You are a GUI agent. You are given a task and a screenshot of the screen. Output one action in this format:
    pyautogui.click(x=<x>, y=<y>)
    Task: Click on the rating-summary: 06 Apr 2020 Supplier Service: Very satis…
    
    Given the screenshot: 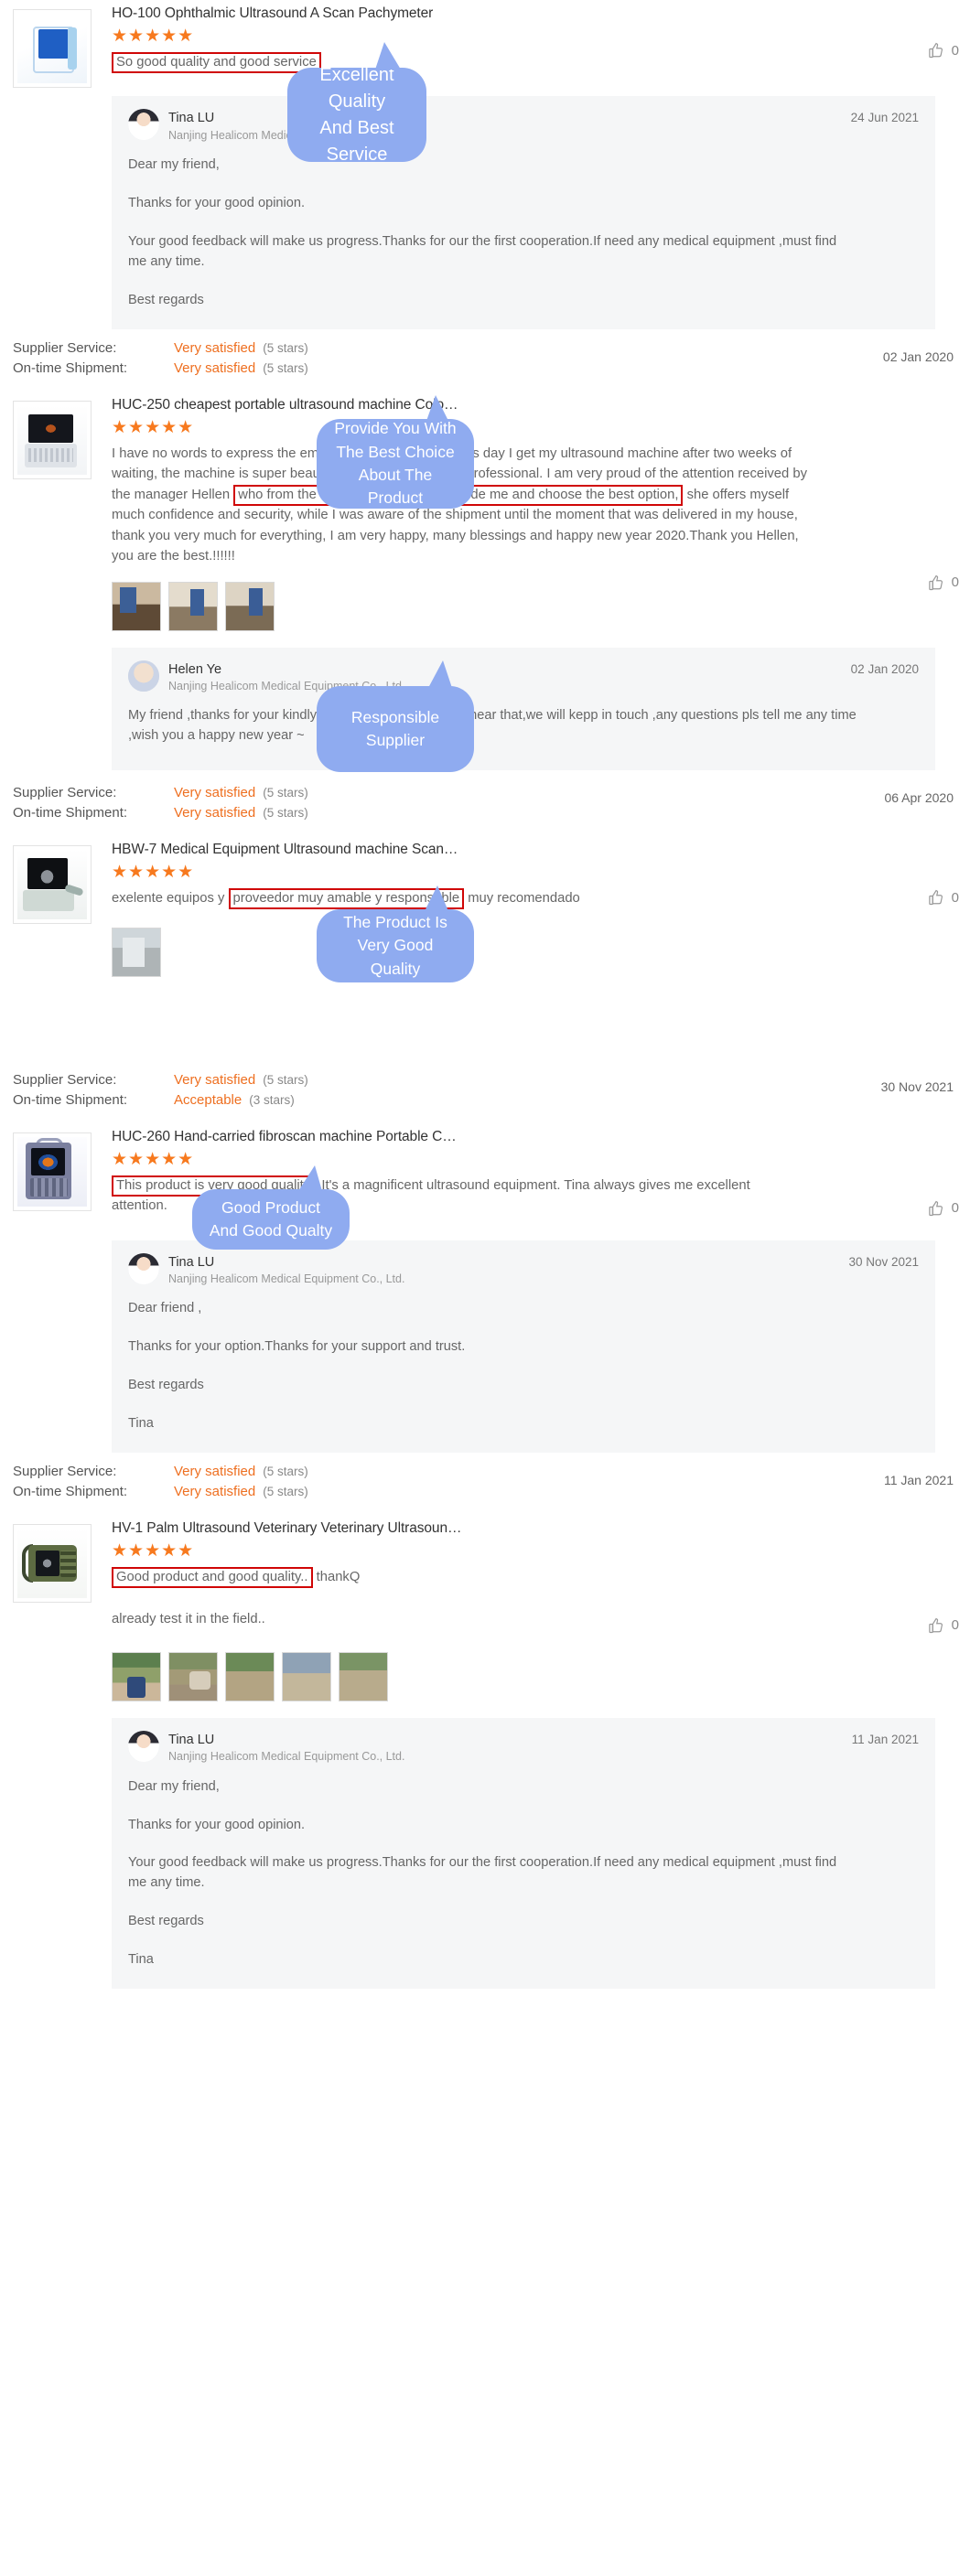 What is the action you would take?
    pyautogui.click(x=485, y=805)
    